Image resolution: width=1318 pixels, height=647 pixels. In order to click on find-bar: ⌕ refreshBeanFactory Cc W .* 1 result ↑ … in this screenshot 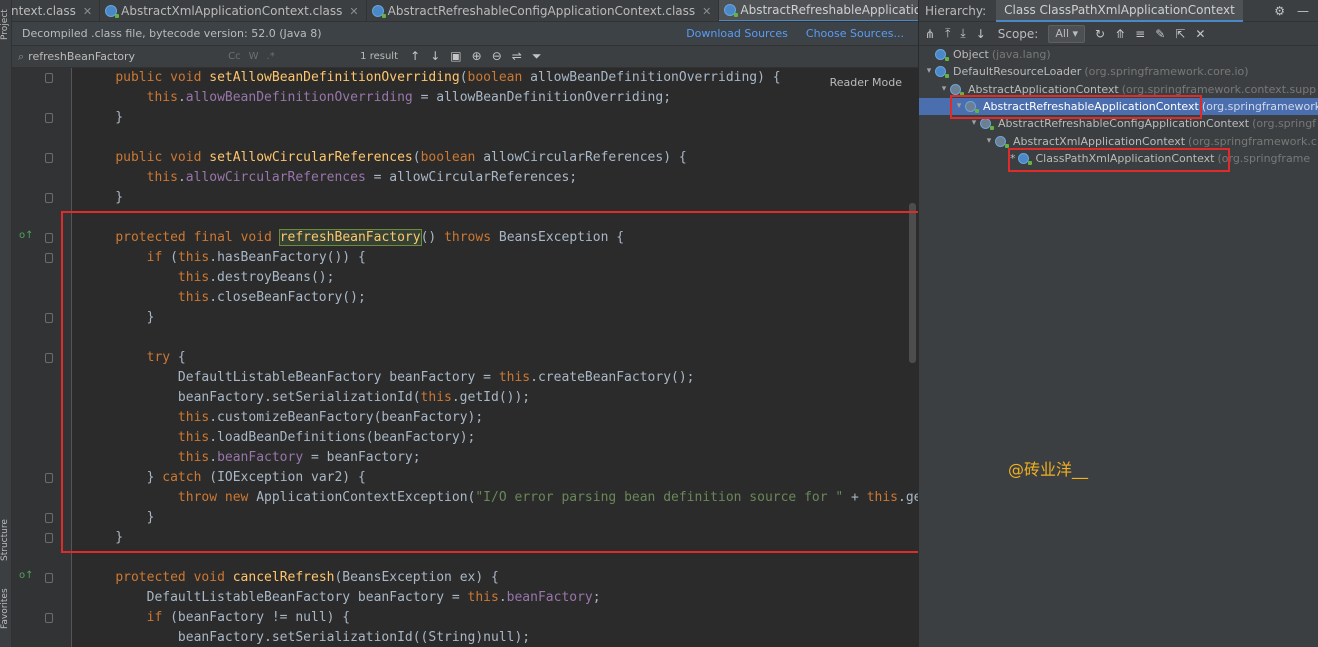, I will do `click(465, 57)`.